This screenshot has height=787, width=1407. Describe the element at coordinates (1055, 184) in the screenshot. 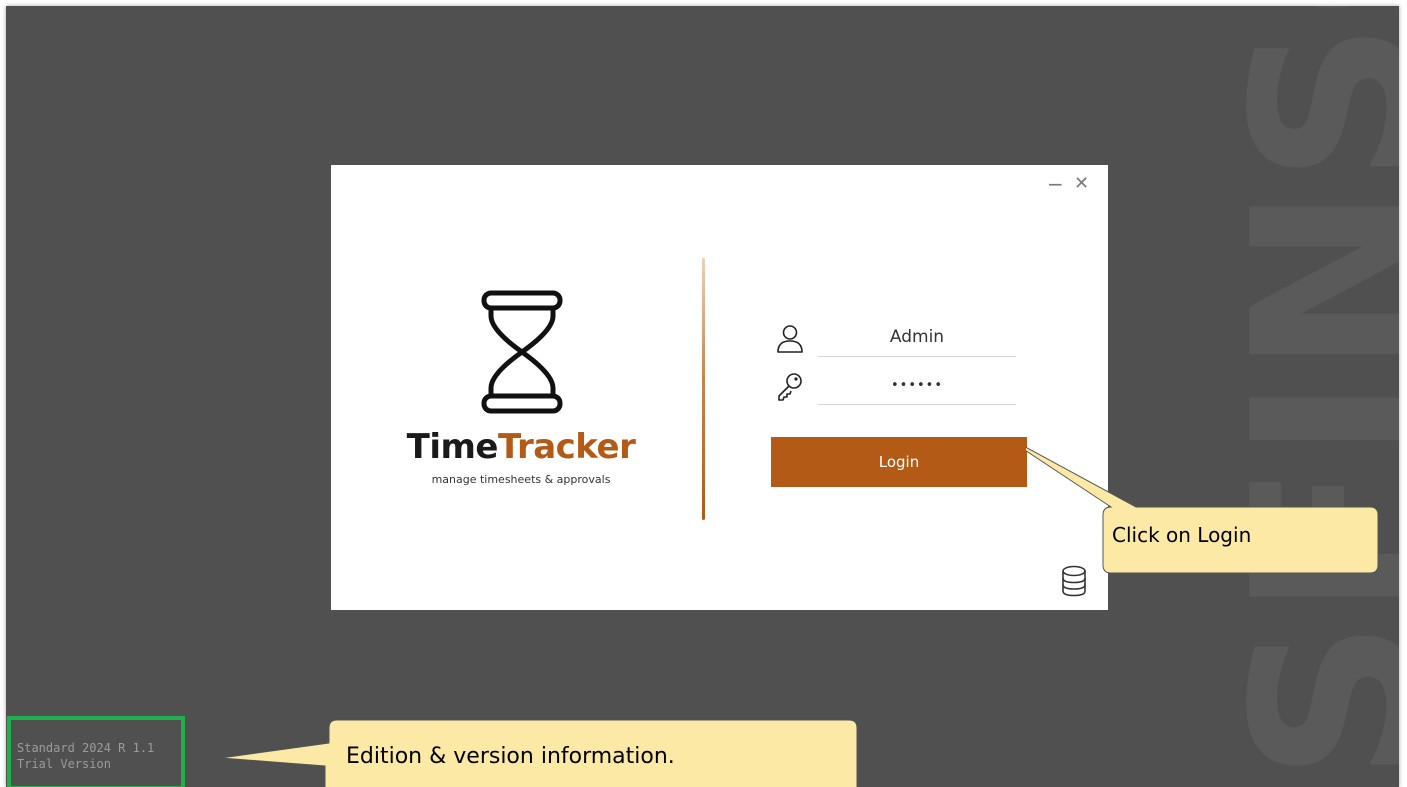

I see `minimize-button: −` at that location.